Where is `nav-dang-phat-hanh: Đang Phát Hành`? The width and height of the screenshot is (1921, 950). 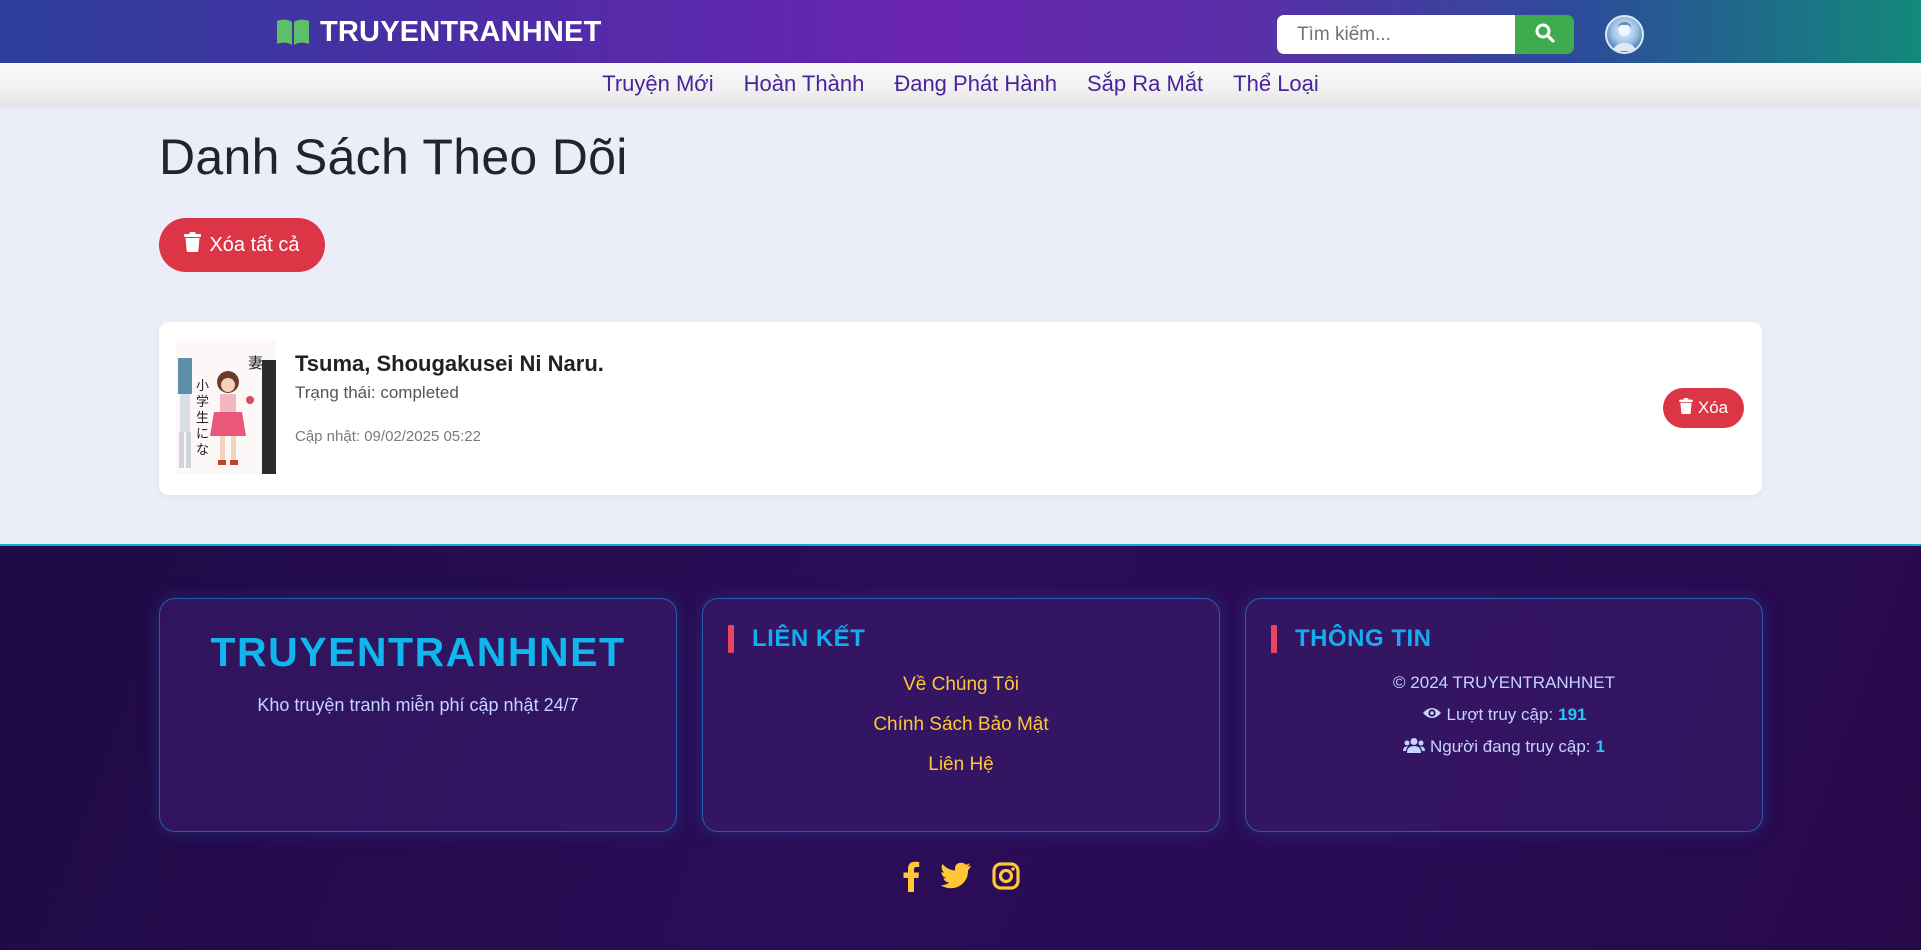 nav-dang-phat-hanh: Đang Phát Hành is located at coordinates (975, 84).